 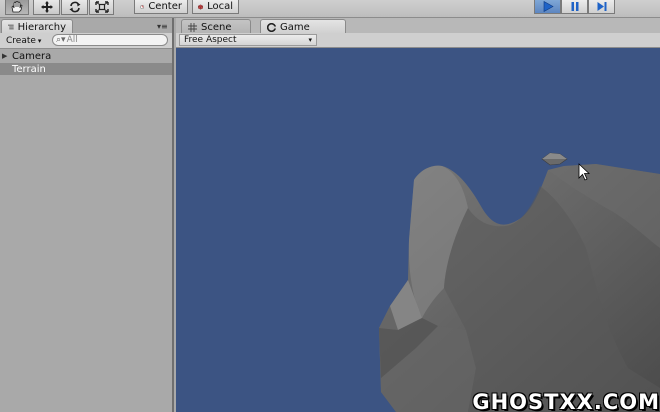 What do you see at coordinates (330, 9) in the screenshot?
I see `main-toolbar: Center Local` at bounding box center [330, 9].